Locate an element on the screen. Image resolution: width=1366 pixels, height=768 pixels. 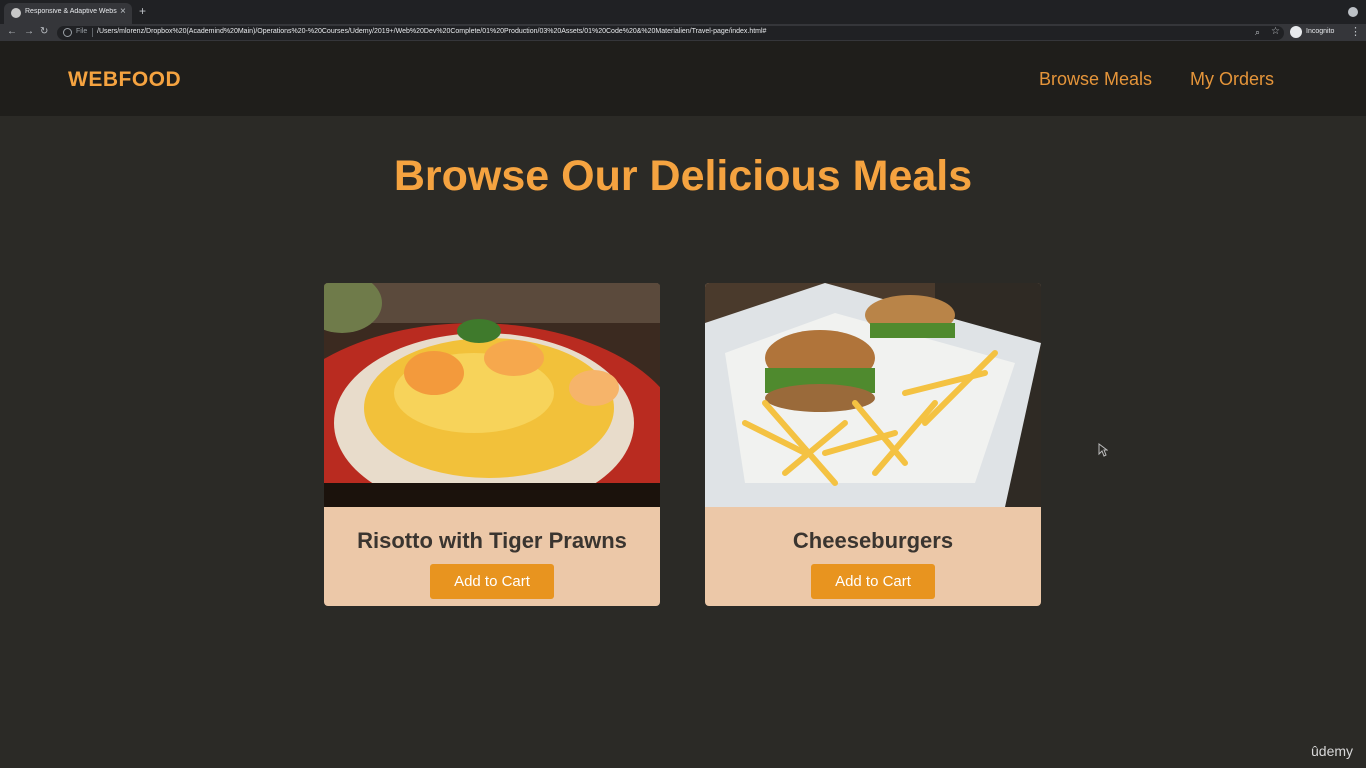
window-control-icon is located at coordinates (1353, 12).